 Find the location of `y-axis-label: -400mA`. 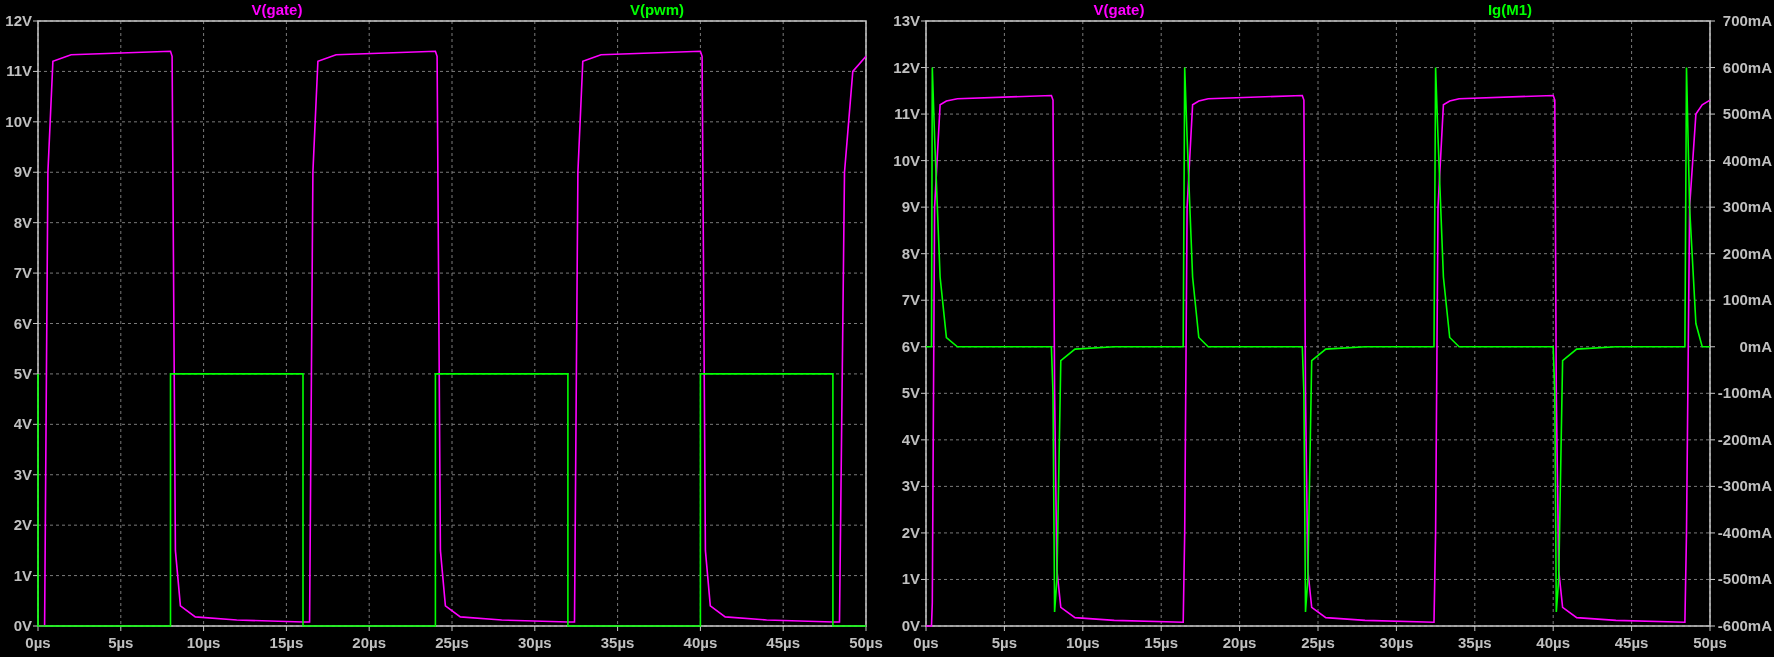

y-axis-label: -400mA is located at coordinates (1744, 532).